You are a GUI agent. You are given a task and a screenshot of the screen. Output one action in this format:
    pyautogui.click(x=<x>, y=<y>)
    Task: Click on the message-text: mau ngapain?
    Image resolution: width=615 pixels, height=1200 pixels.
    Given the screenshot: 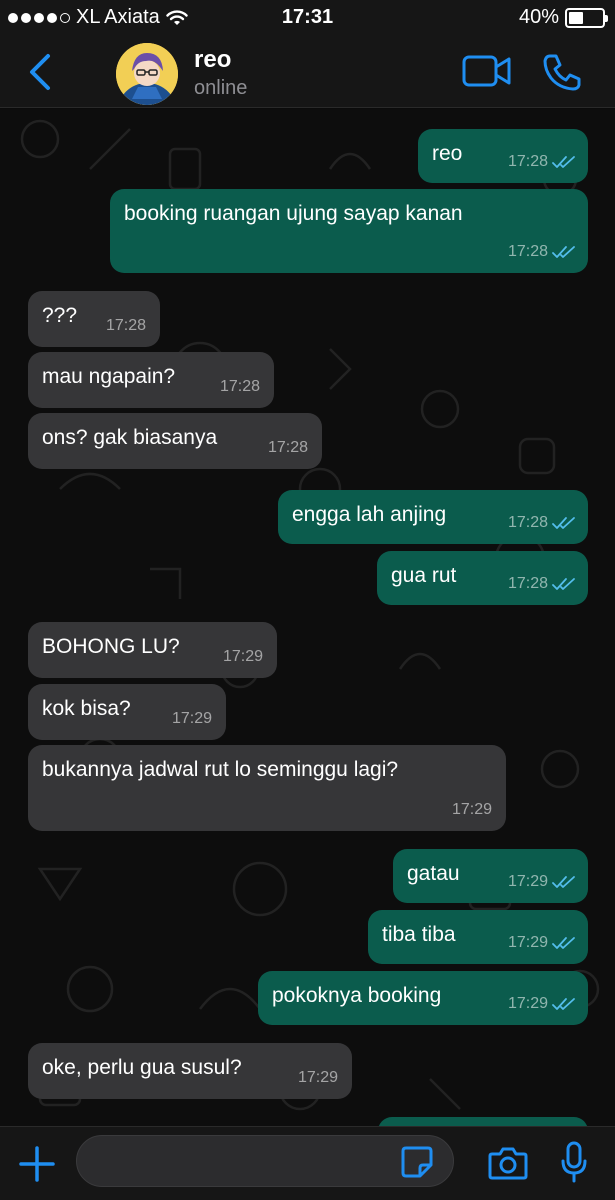 What is the action you would take?
    pyautogui.click(x=109, y=376)
    